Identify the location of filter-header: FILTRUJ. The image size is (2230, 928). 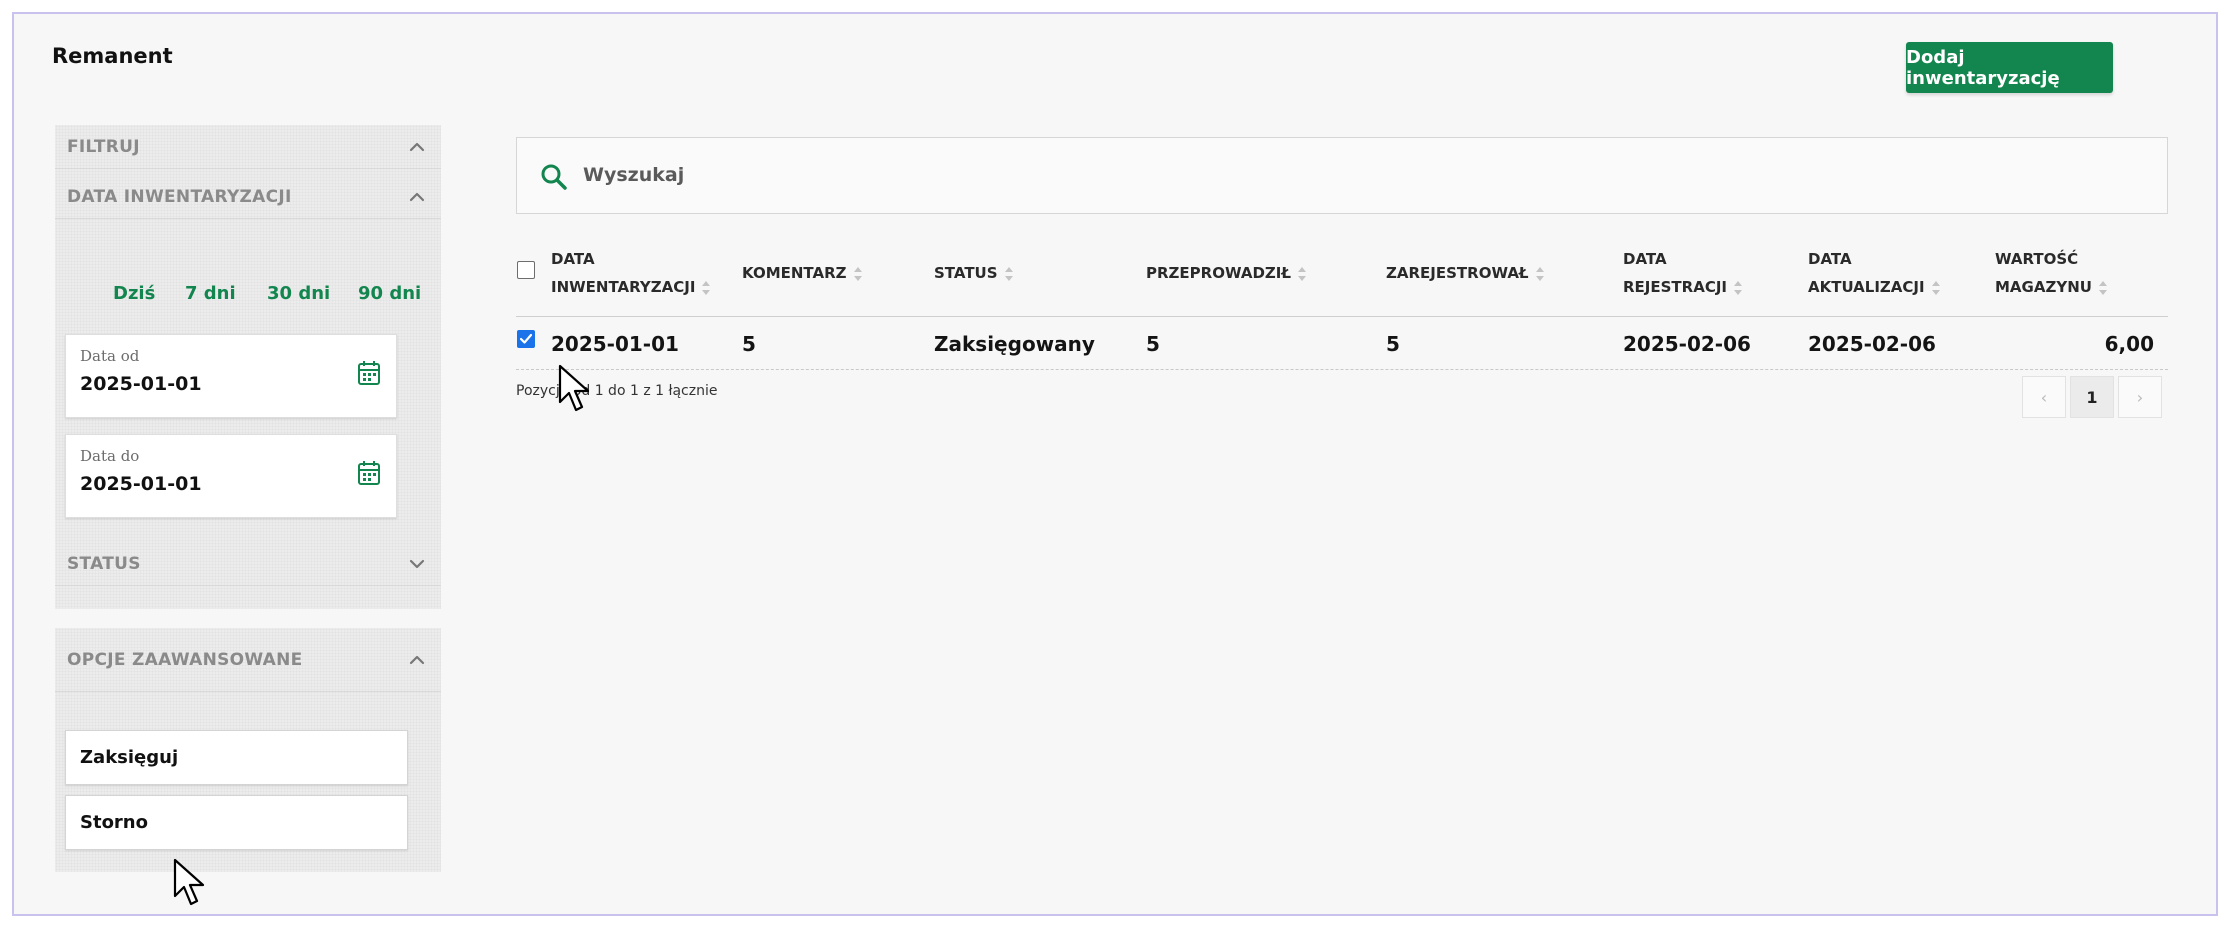
(248, 147).